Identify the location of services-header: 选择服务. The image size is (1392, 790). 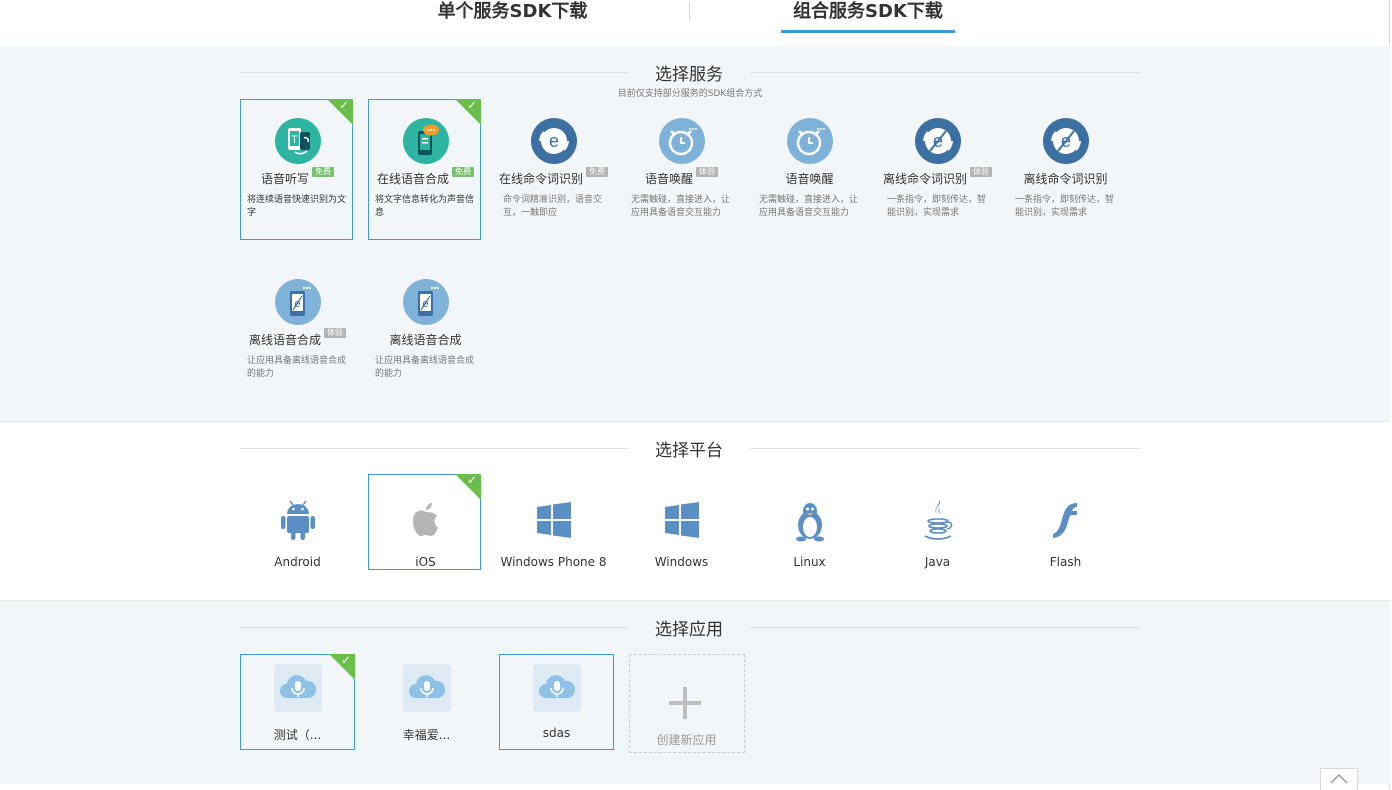
(690, 65).